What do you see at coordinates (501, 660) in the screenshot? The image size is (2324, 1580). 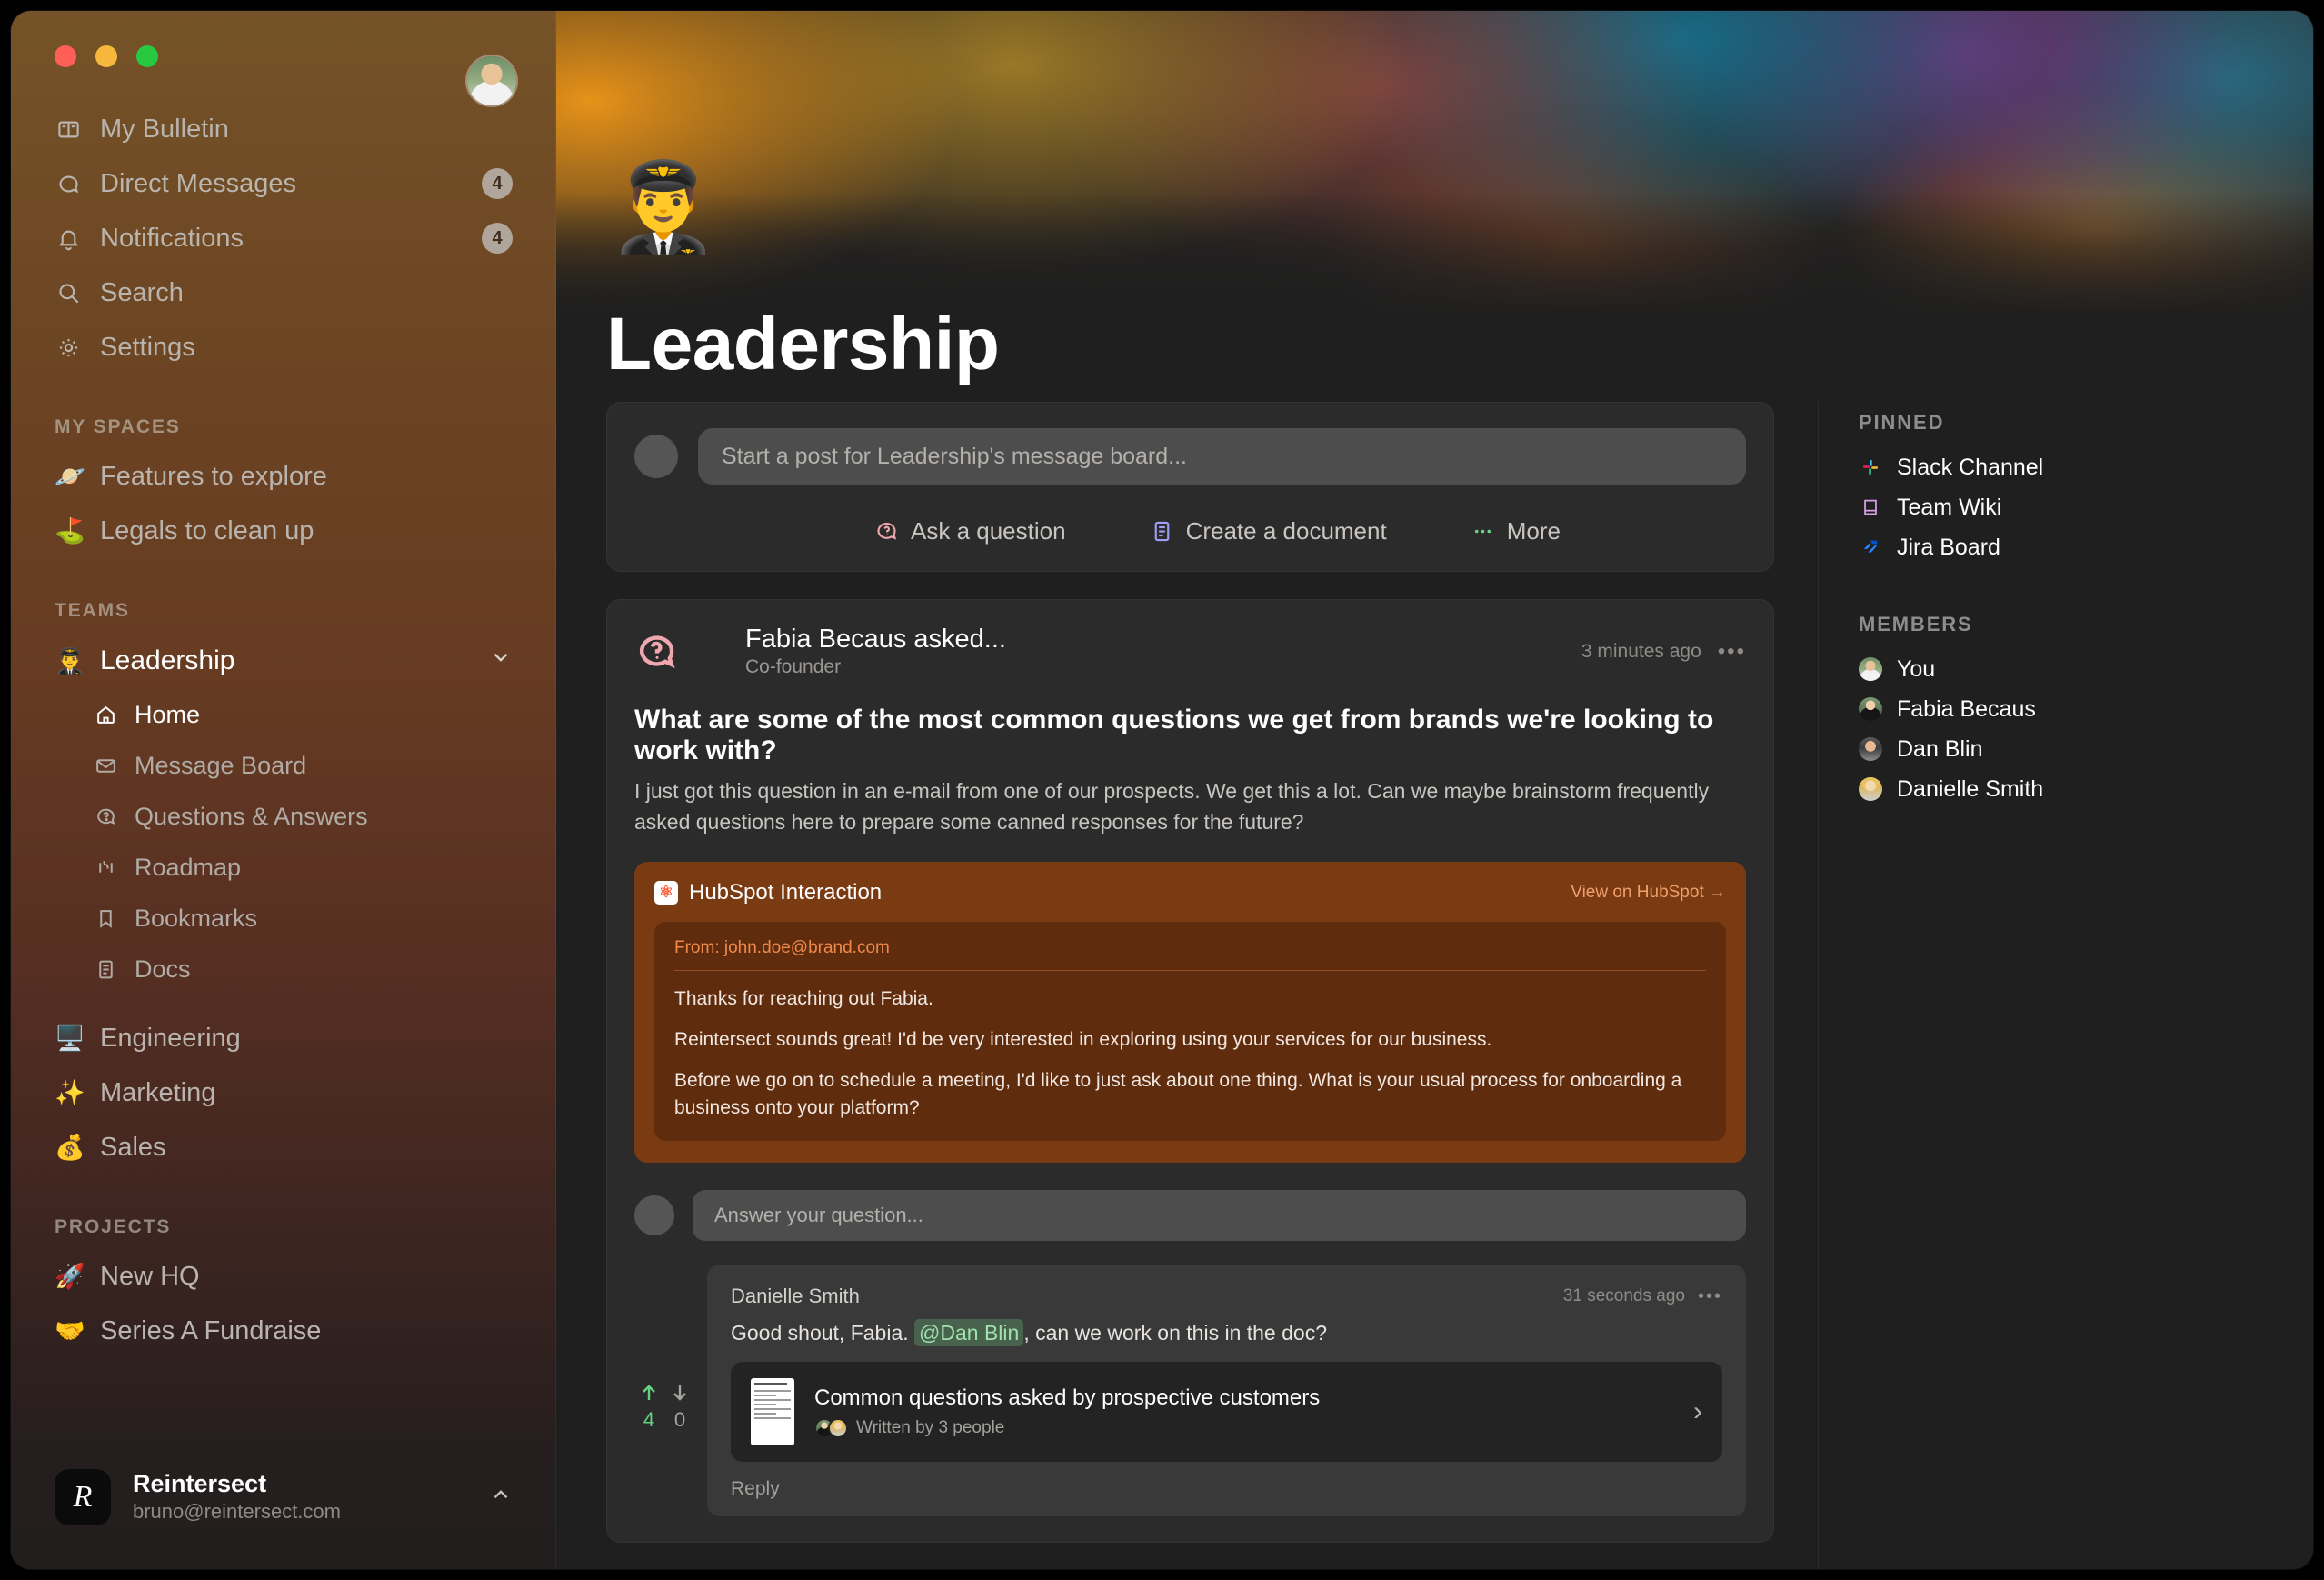 I see `chevron-down-icon` at bounding box center [501, 660].